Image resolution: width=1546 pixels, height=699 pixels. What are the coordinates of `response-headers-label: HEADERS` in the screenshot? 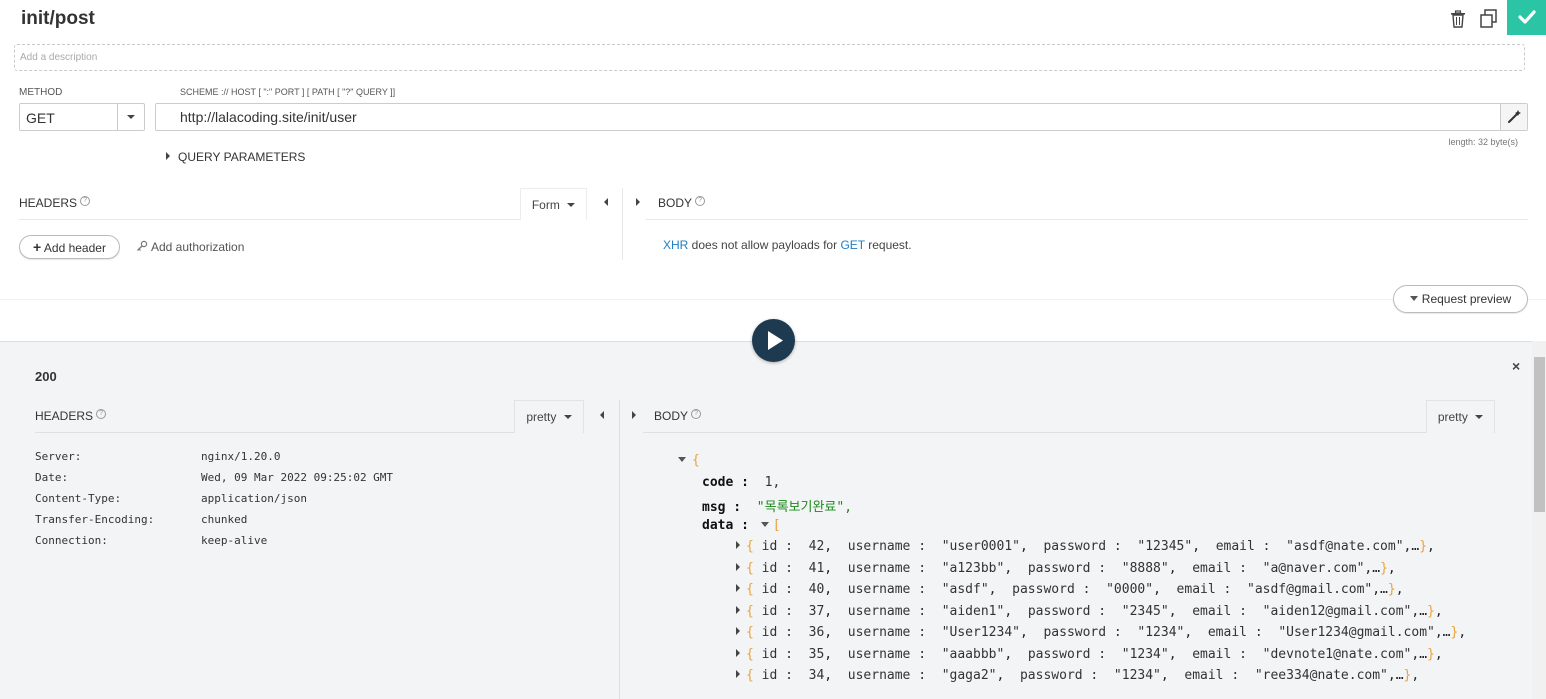 It's located at (64, 416).